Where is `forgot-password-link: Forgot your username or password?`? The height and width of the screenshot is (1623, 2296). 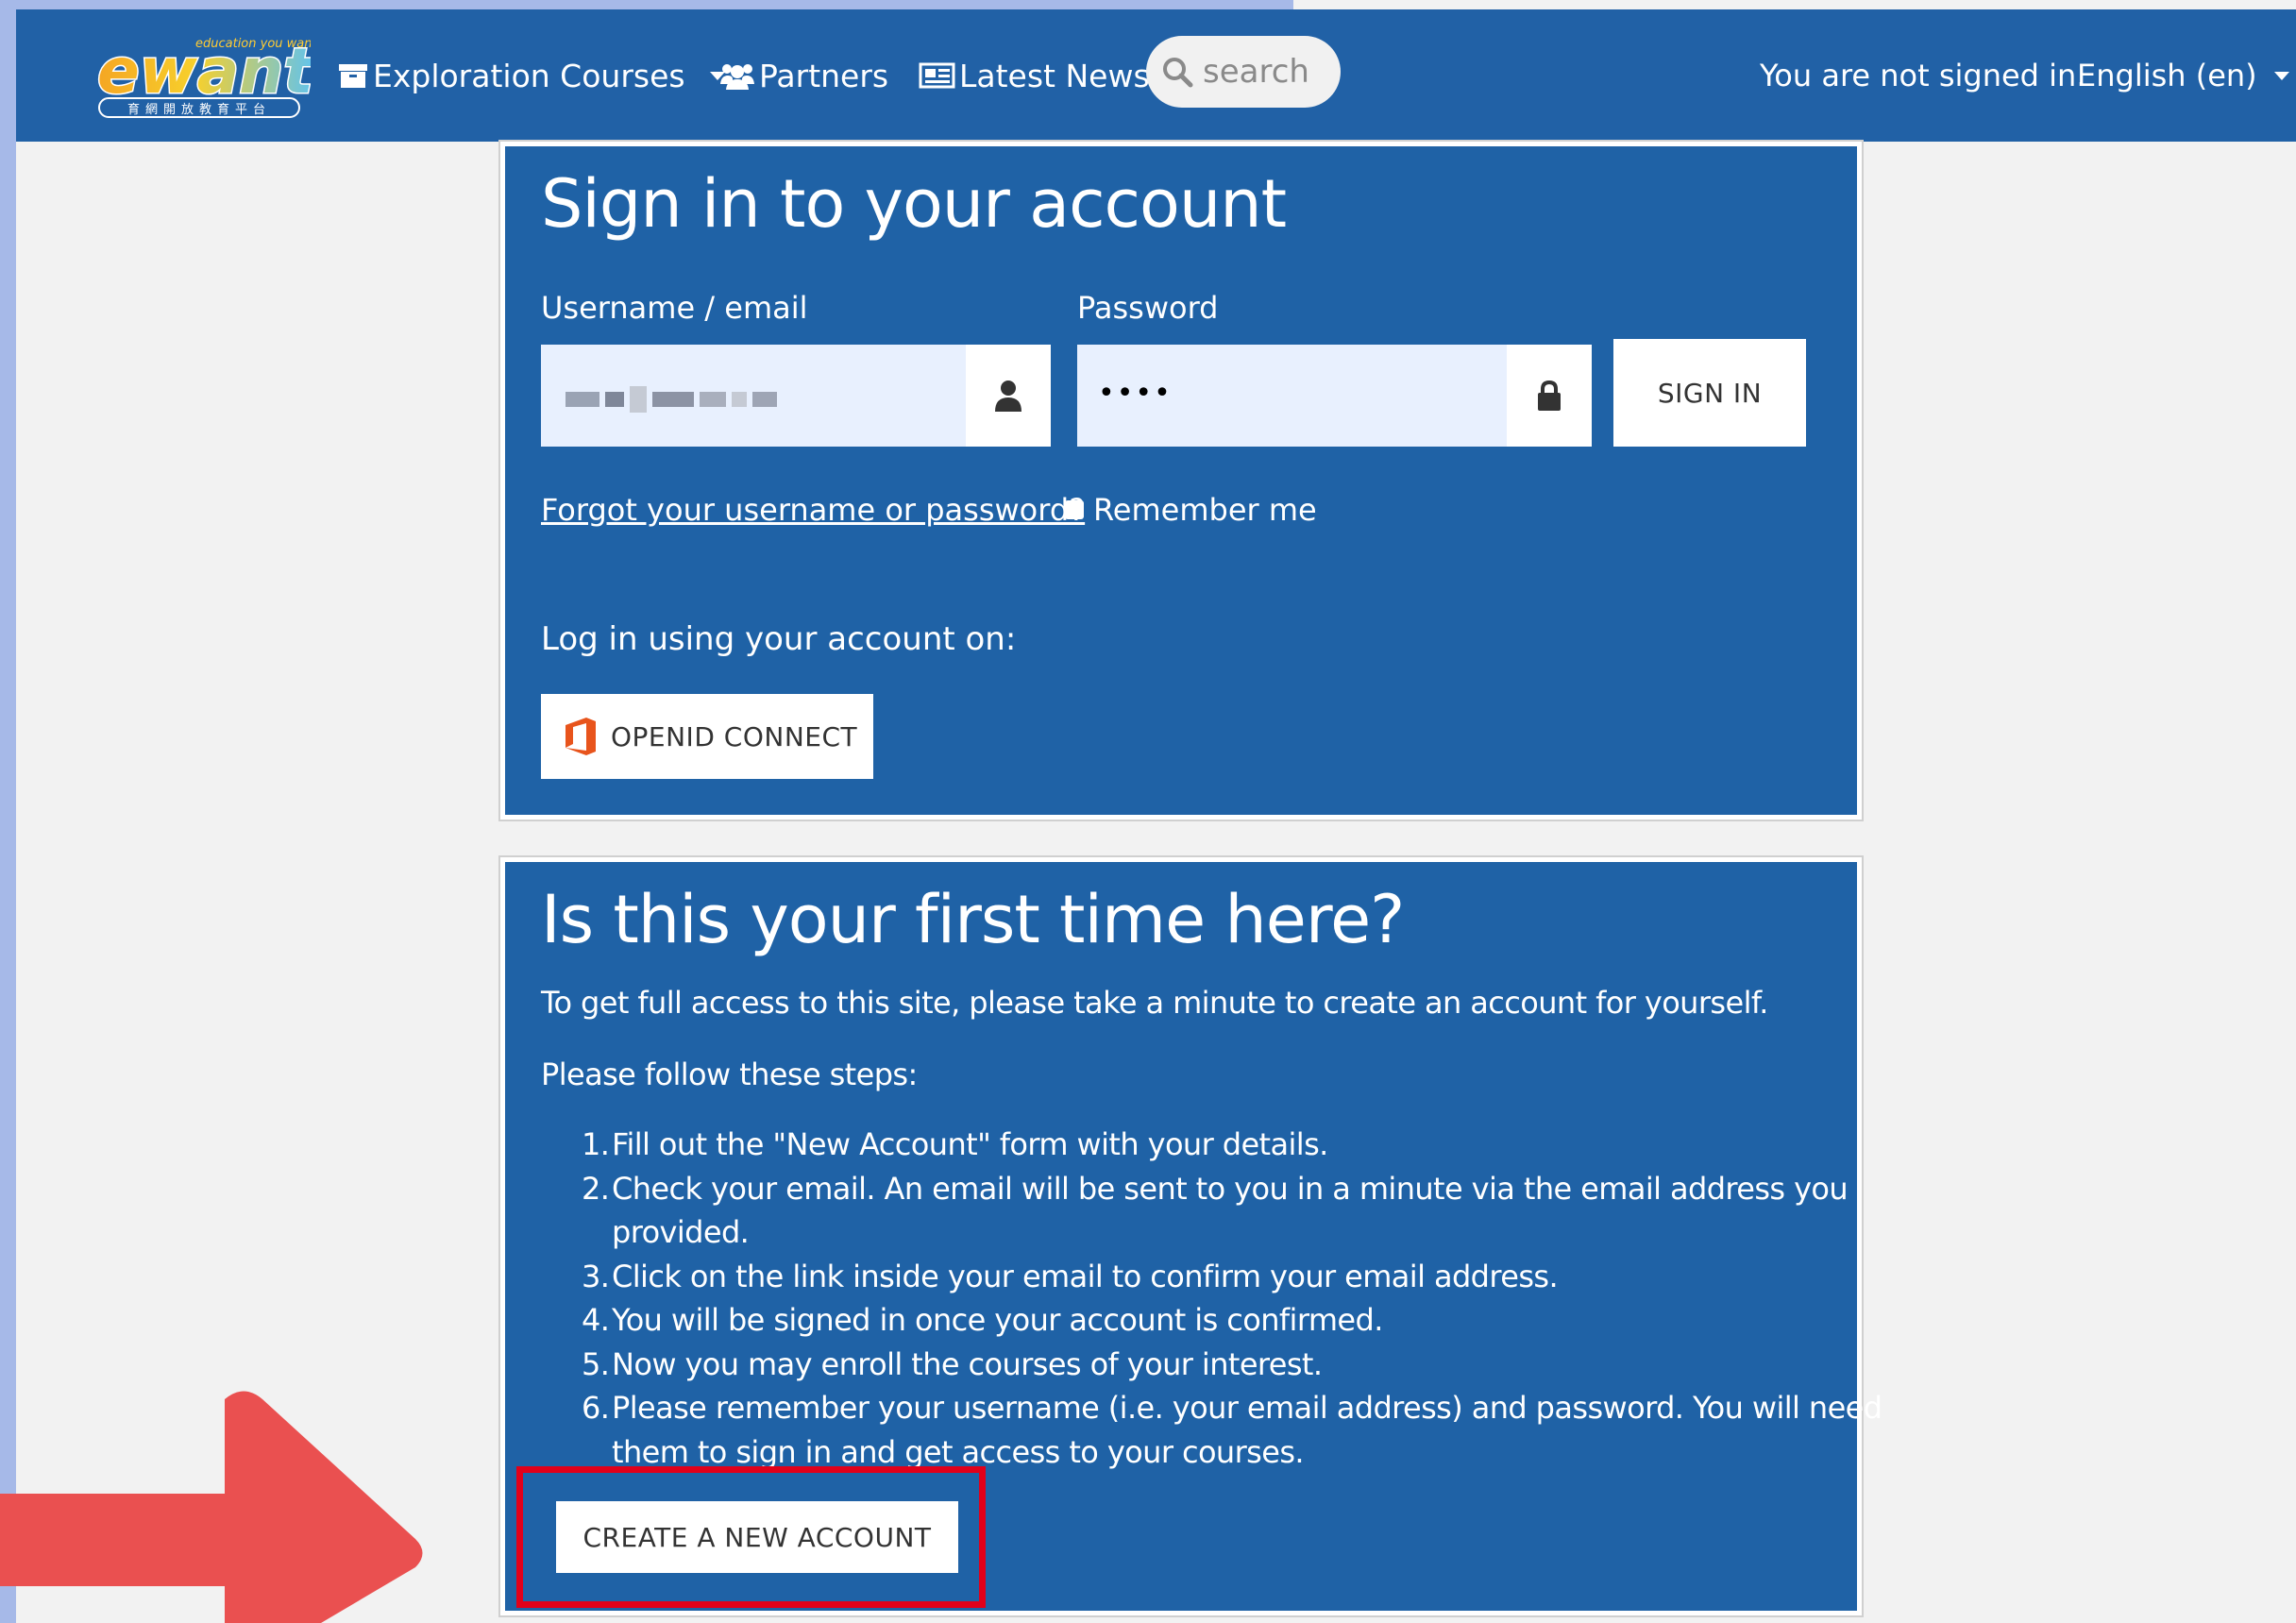
forgot-password-link: Forgot your username or password? is located at coordinates (813, 510).